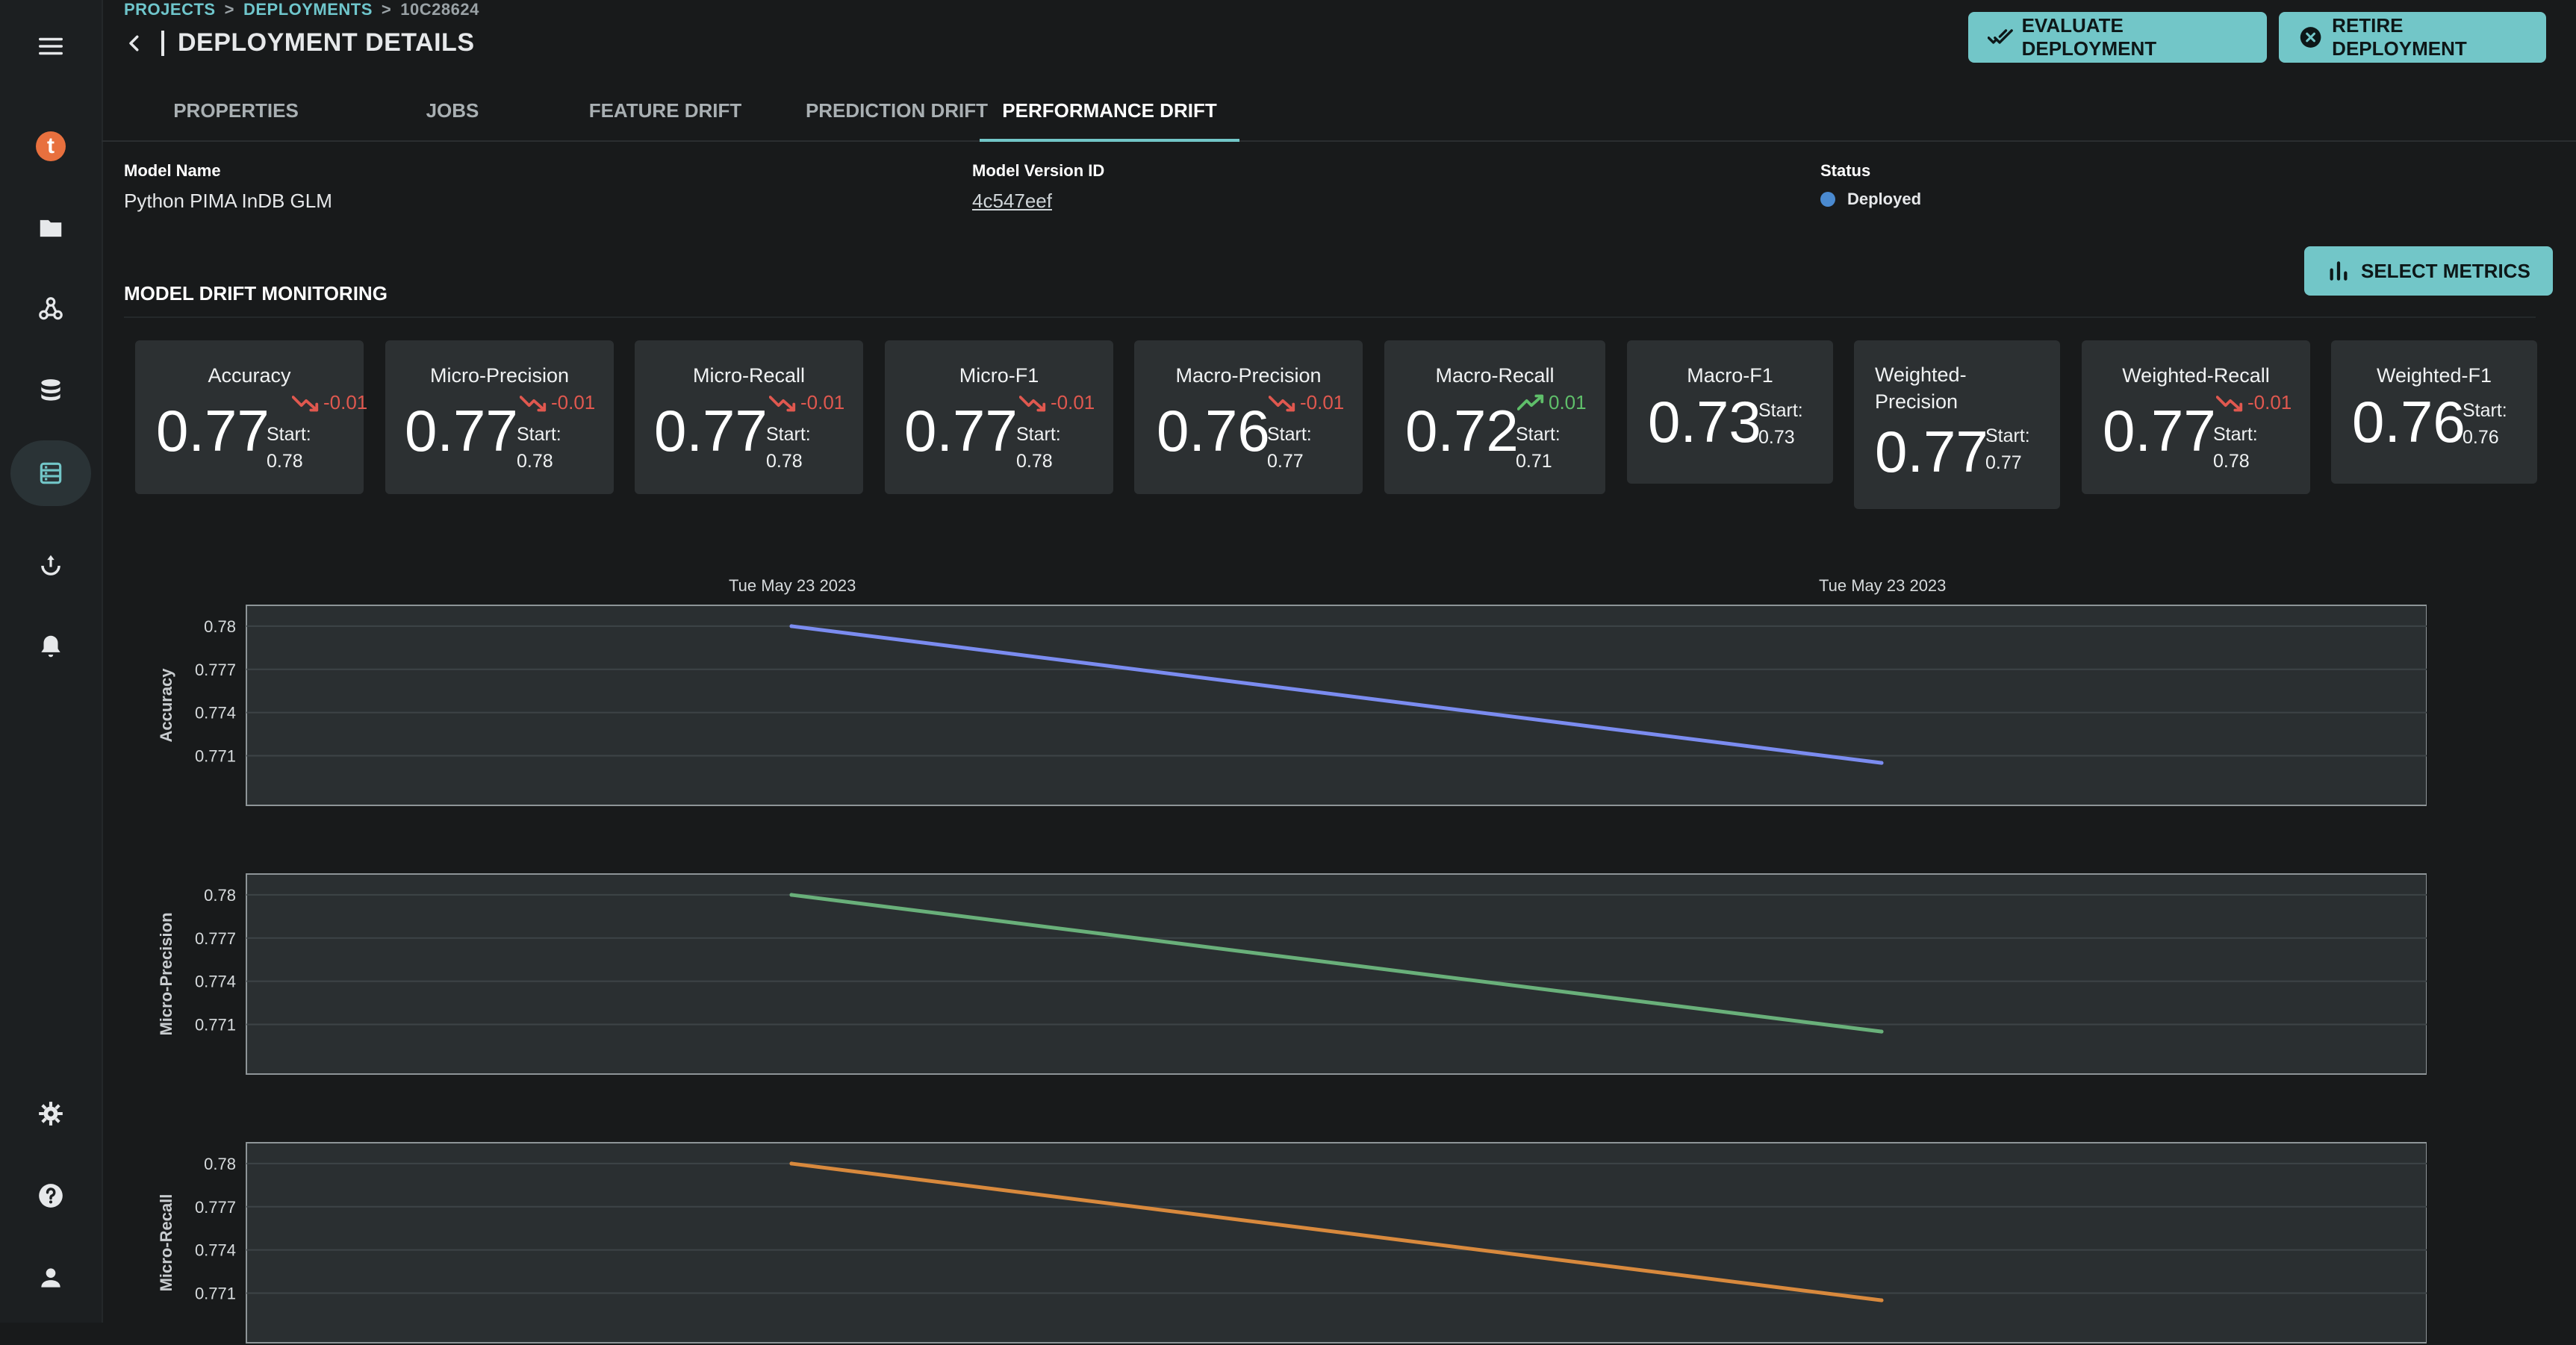 The height and width of the screenshot is (1345, 2576). Describe the element at coordinates (2196, 375) in the screenshot. I see `metric-name: Weighted-Recall` at that location.